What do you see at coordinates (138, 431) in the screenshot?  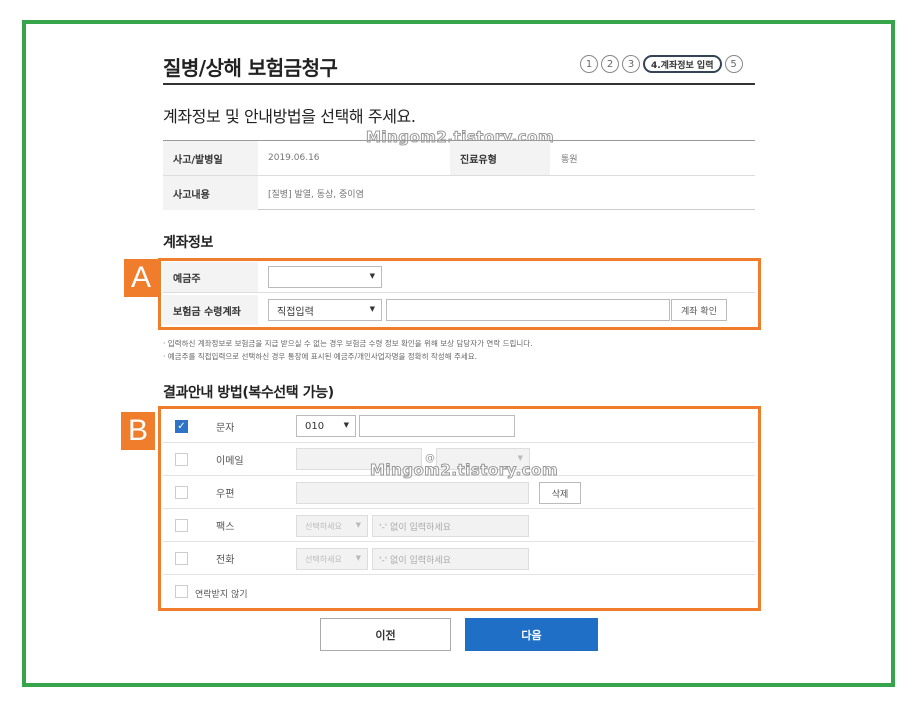 I see `annotation-label-b: B` at bounding box center [138, 431].